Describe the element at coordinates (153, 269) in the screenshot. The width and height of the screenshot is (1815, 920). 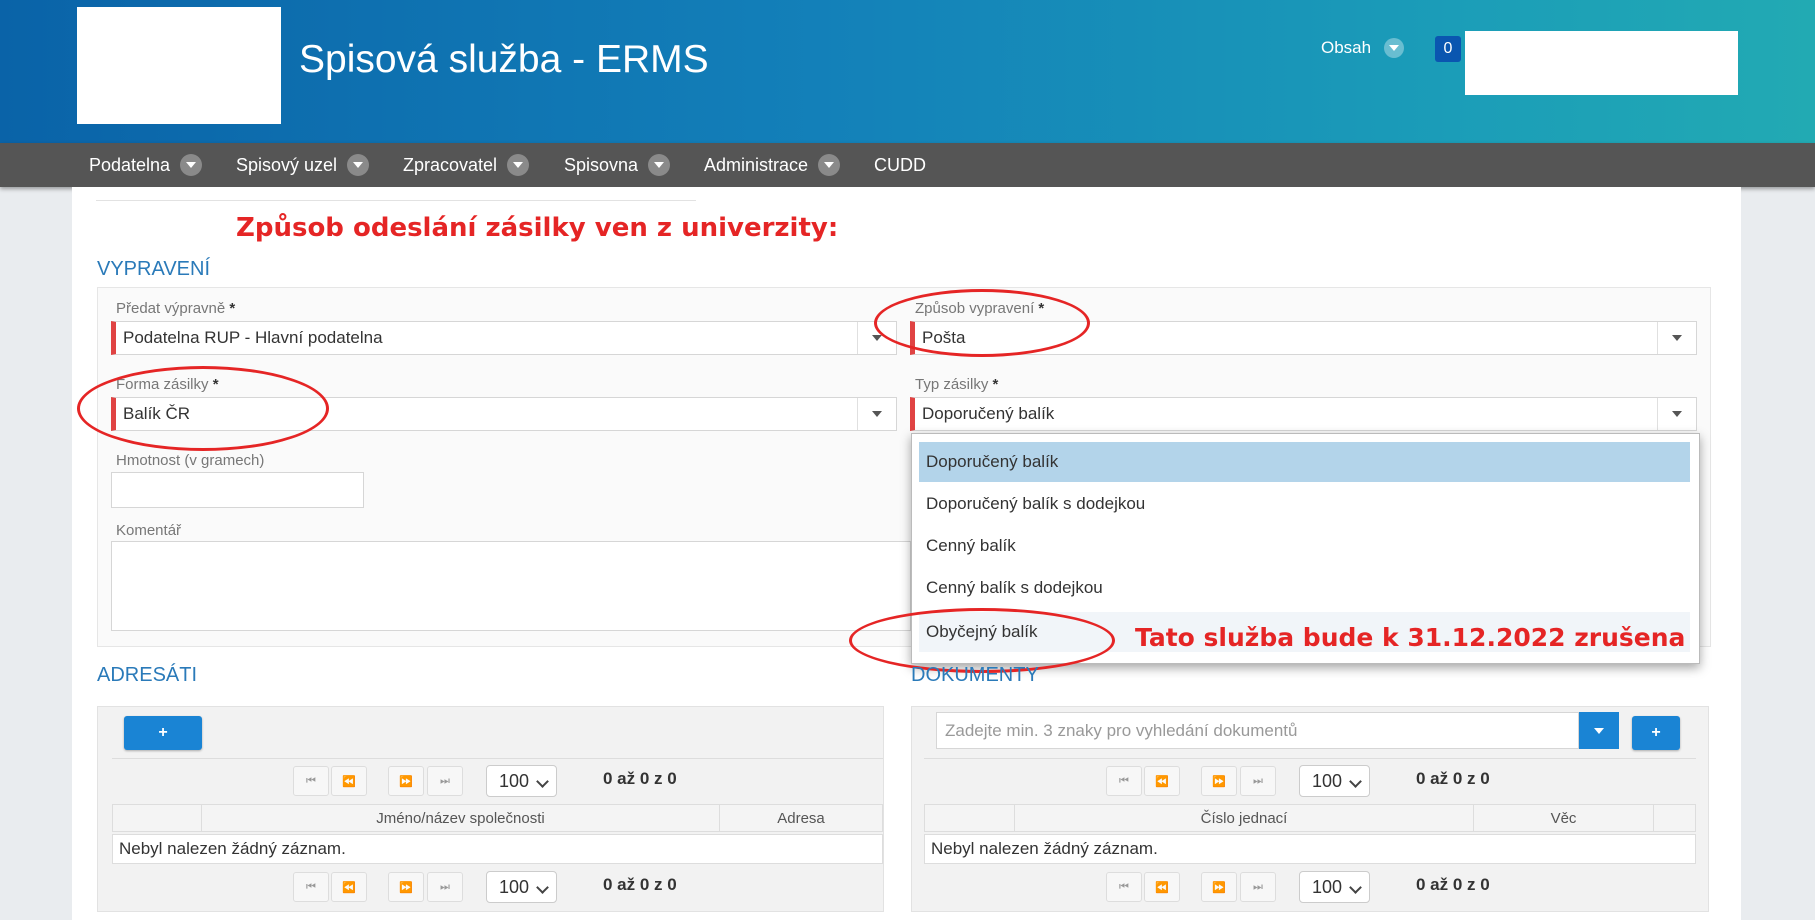
I see `section-title-vypraveni: VYPRAVENÍ` at that location.